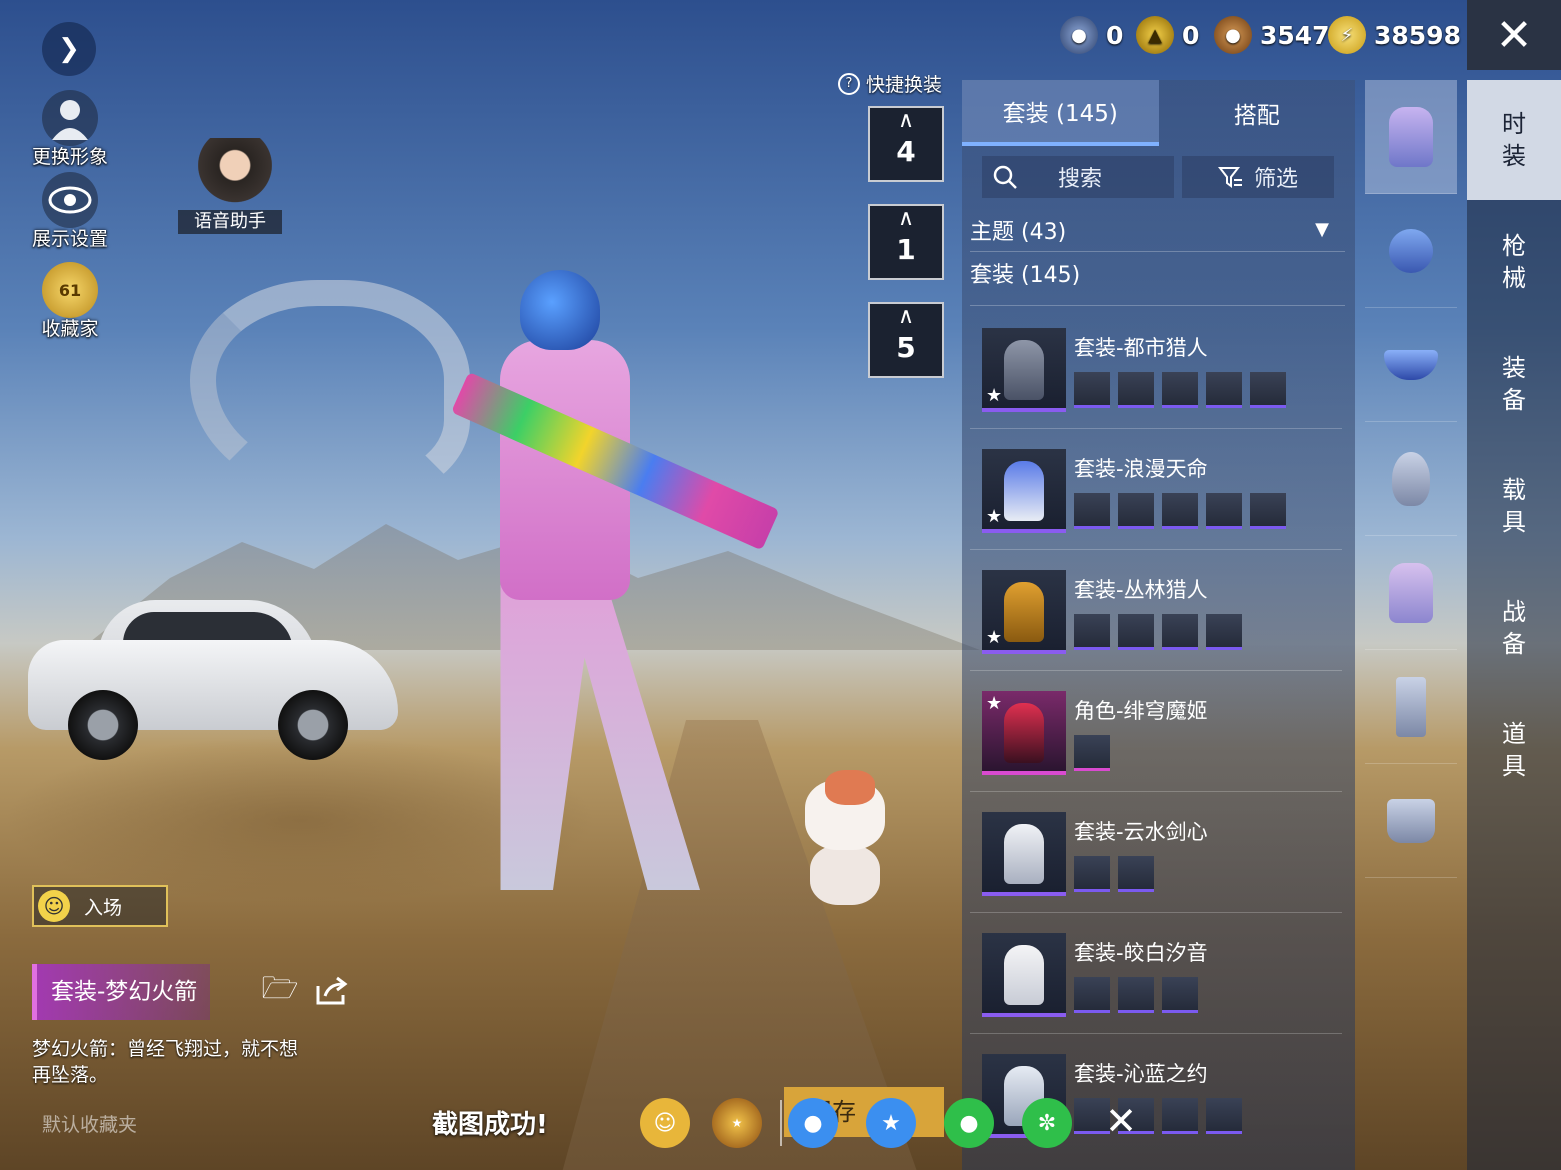  Describe the element at coordinates (1411, 479) in the screenshot. I see `category-face` at that location.